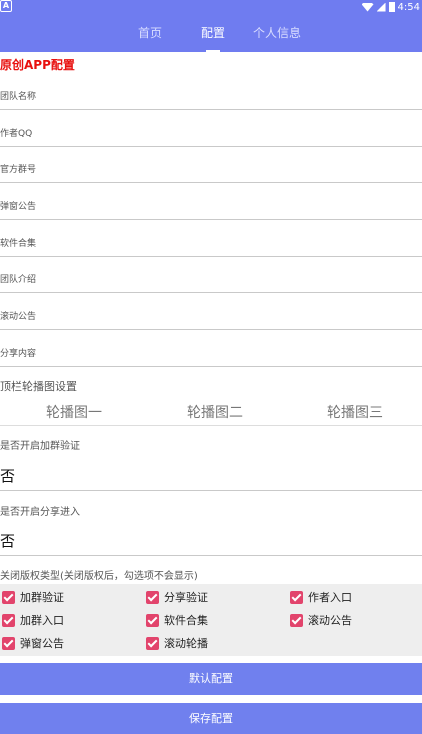 Image resolution: width=422 pixels, height=734 pixels. Describe the element at coordinates (211, 352) in the screenshot. I see `share-content-field: 分享内容` at that location.